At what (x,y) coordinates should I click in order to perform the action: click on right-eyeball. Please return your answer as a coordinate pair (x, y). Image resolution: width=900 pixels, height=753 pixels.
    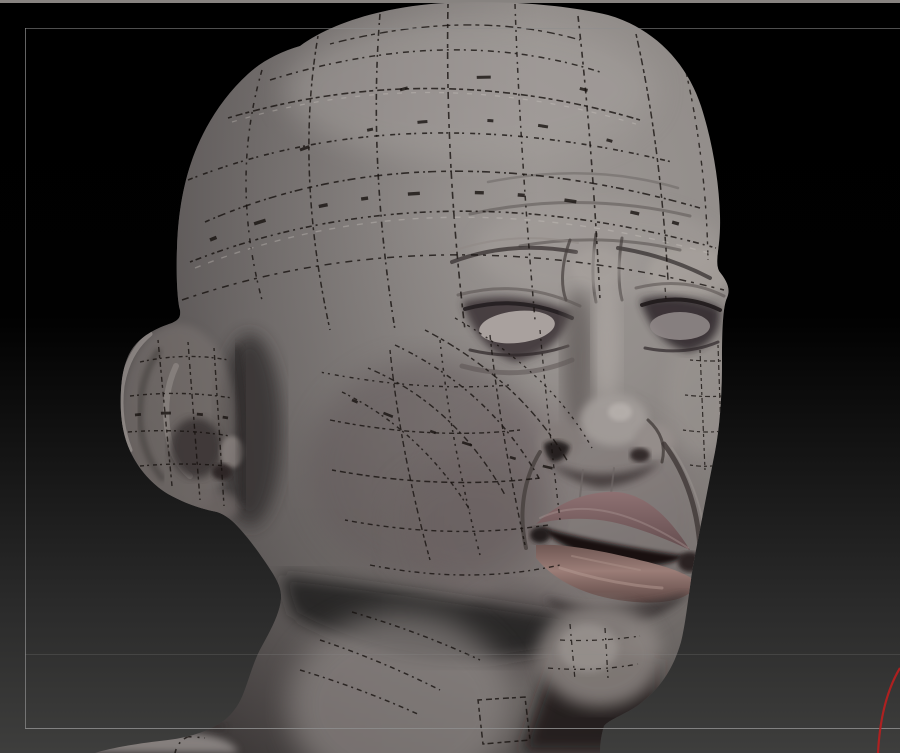
    Looking at the image, I should click on (680, 326).